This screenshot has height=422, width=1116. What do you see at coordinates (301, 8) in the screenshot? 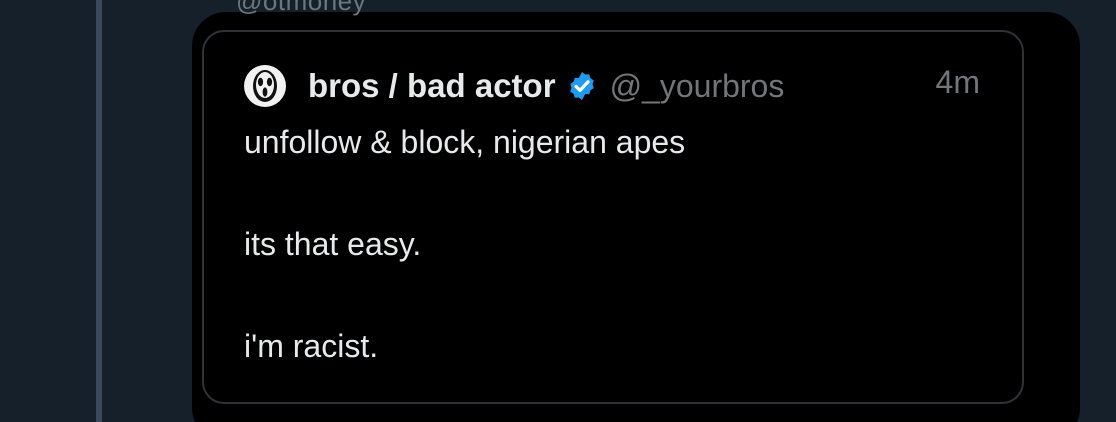
I see `cutoff-username: @otmoney` at bounding box center [301, 8].